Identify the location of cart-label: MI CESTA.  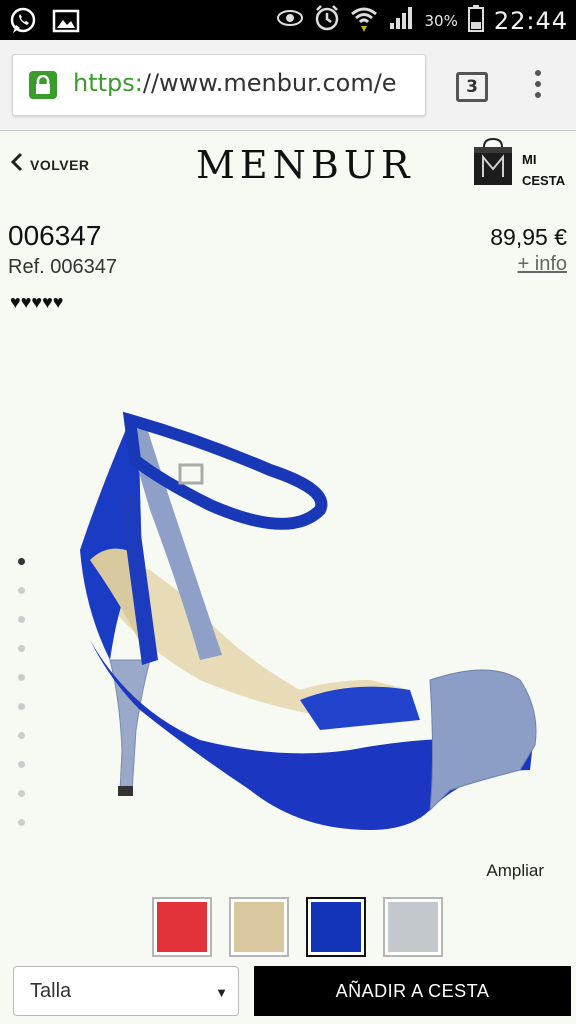
(549, 170).